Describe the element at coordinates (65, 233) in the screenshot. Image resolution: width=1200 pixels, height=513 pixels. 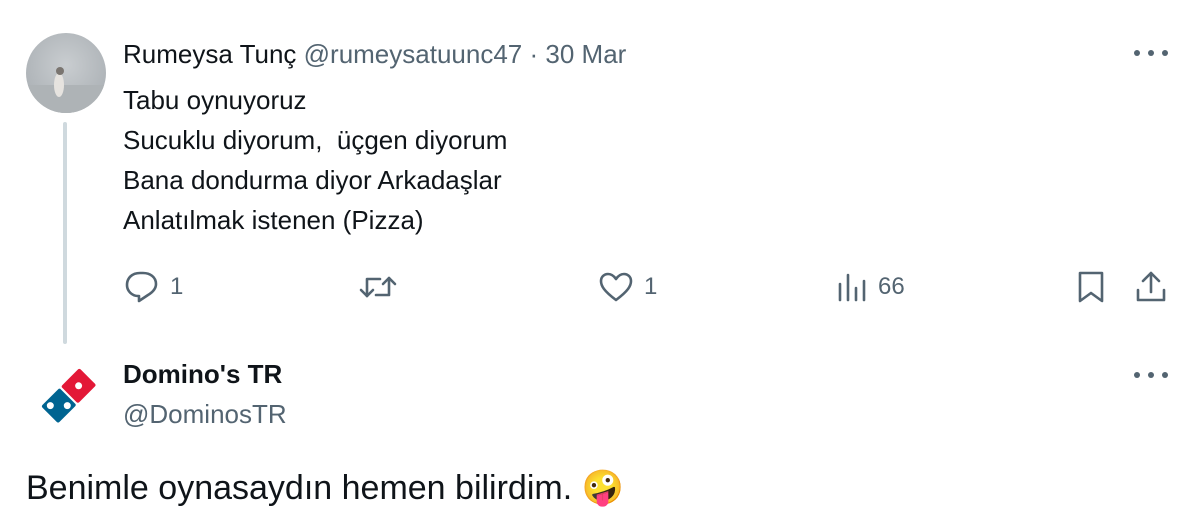
I see `thread-line` at that location.